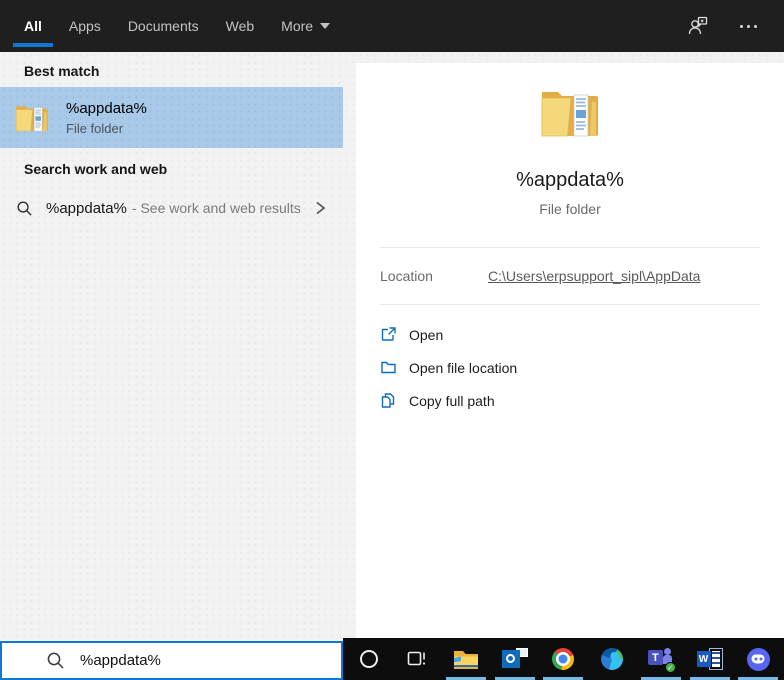 The image size is (784, 680). I want to click on web-search-heading: Search work and web, so click(96, 169).